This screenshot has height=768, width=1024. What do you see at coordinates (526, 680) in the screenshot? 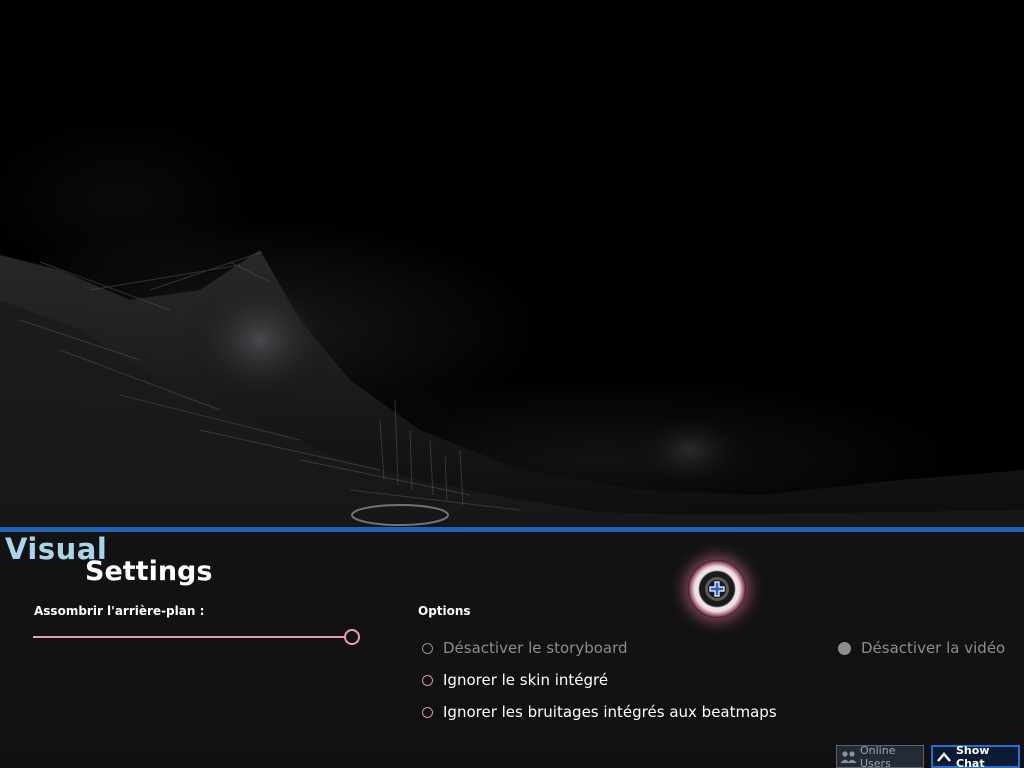
I see `option-label: Ignorer le skin intégré` at bounding box center [526, 680].